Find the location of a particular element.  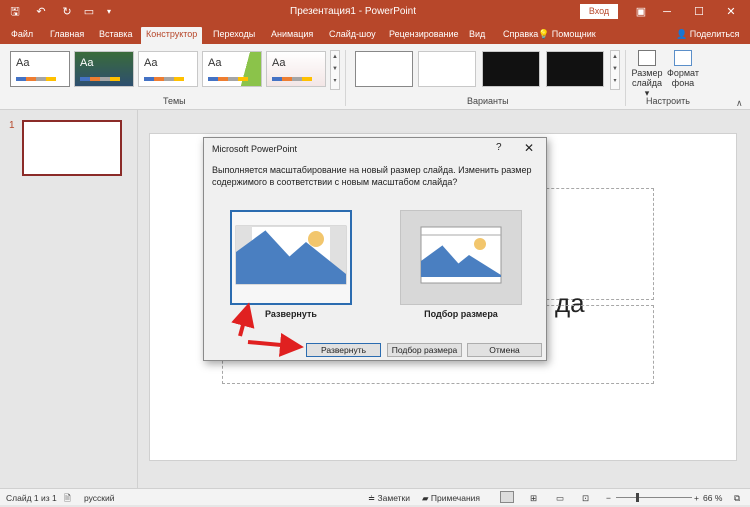

zoom-slider is located at coordinates (654, 497).